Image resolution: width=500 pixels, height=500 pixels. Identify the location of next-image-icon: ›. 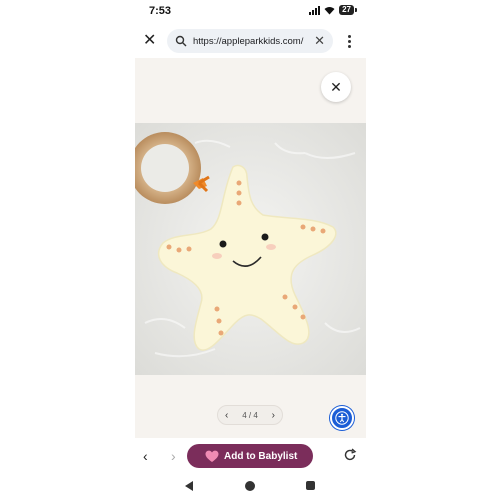
(273, 415).